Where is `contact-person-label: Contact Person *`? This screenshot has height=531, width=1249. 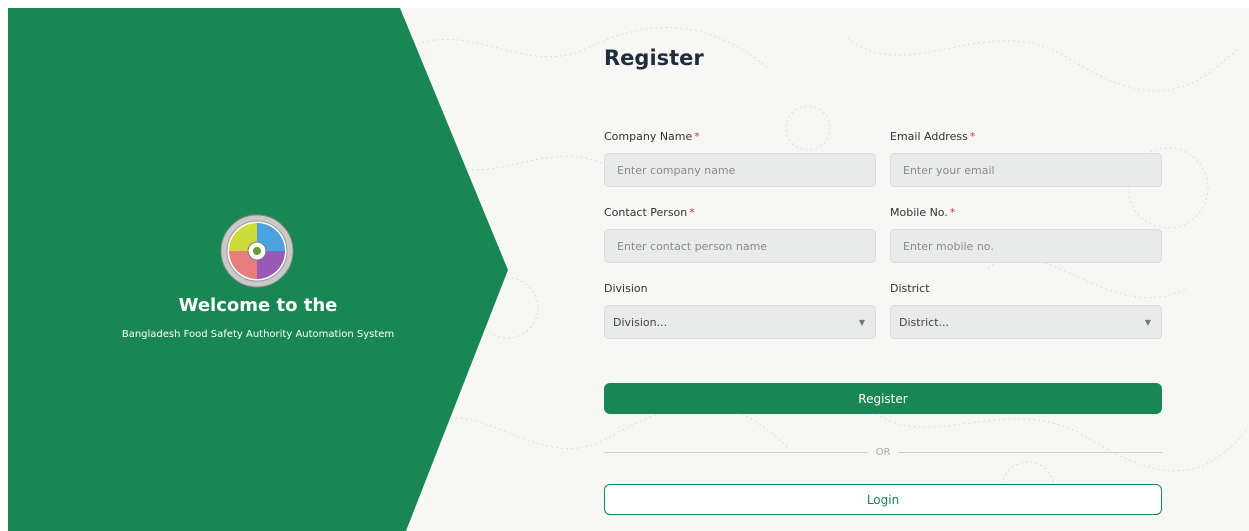 contact-person-label: Contact Person * is located at coordinates (649, 212).